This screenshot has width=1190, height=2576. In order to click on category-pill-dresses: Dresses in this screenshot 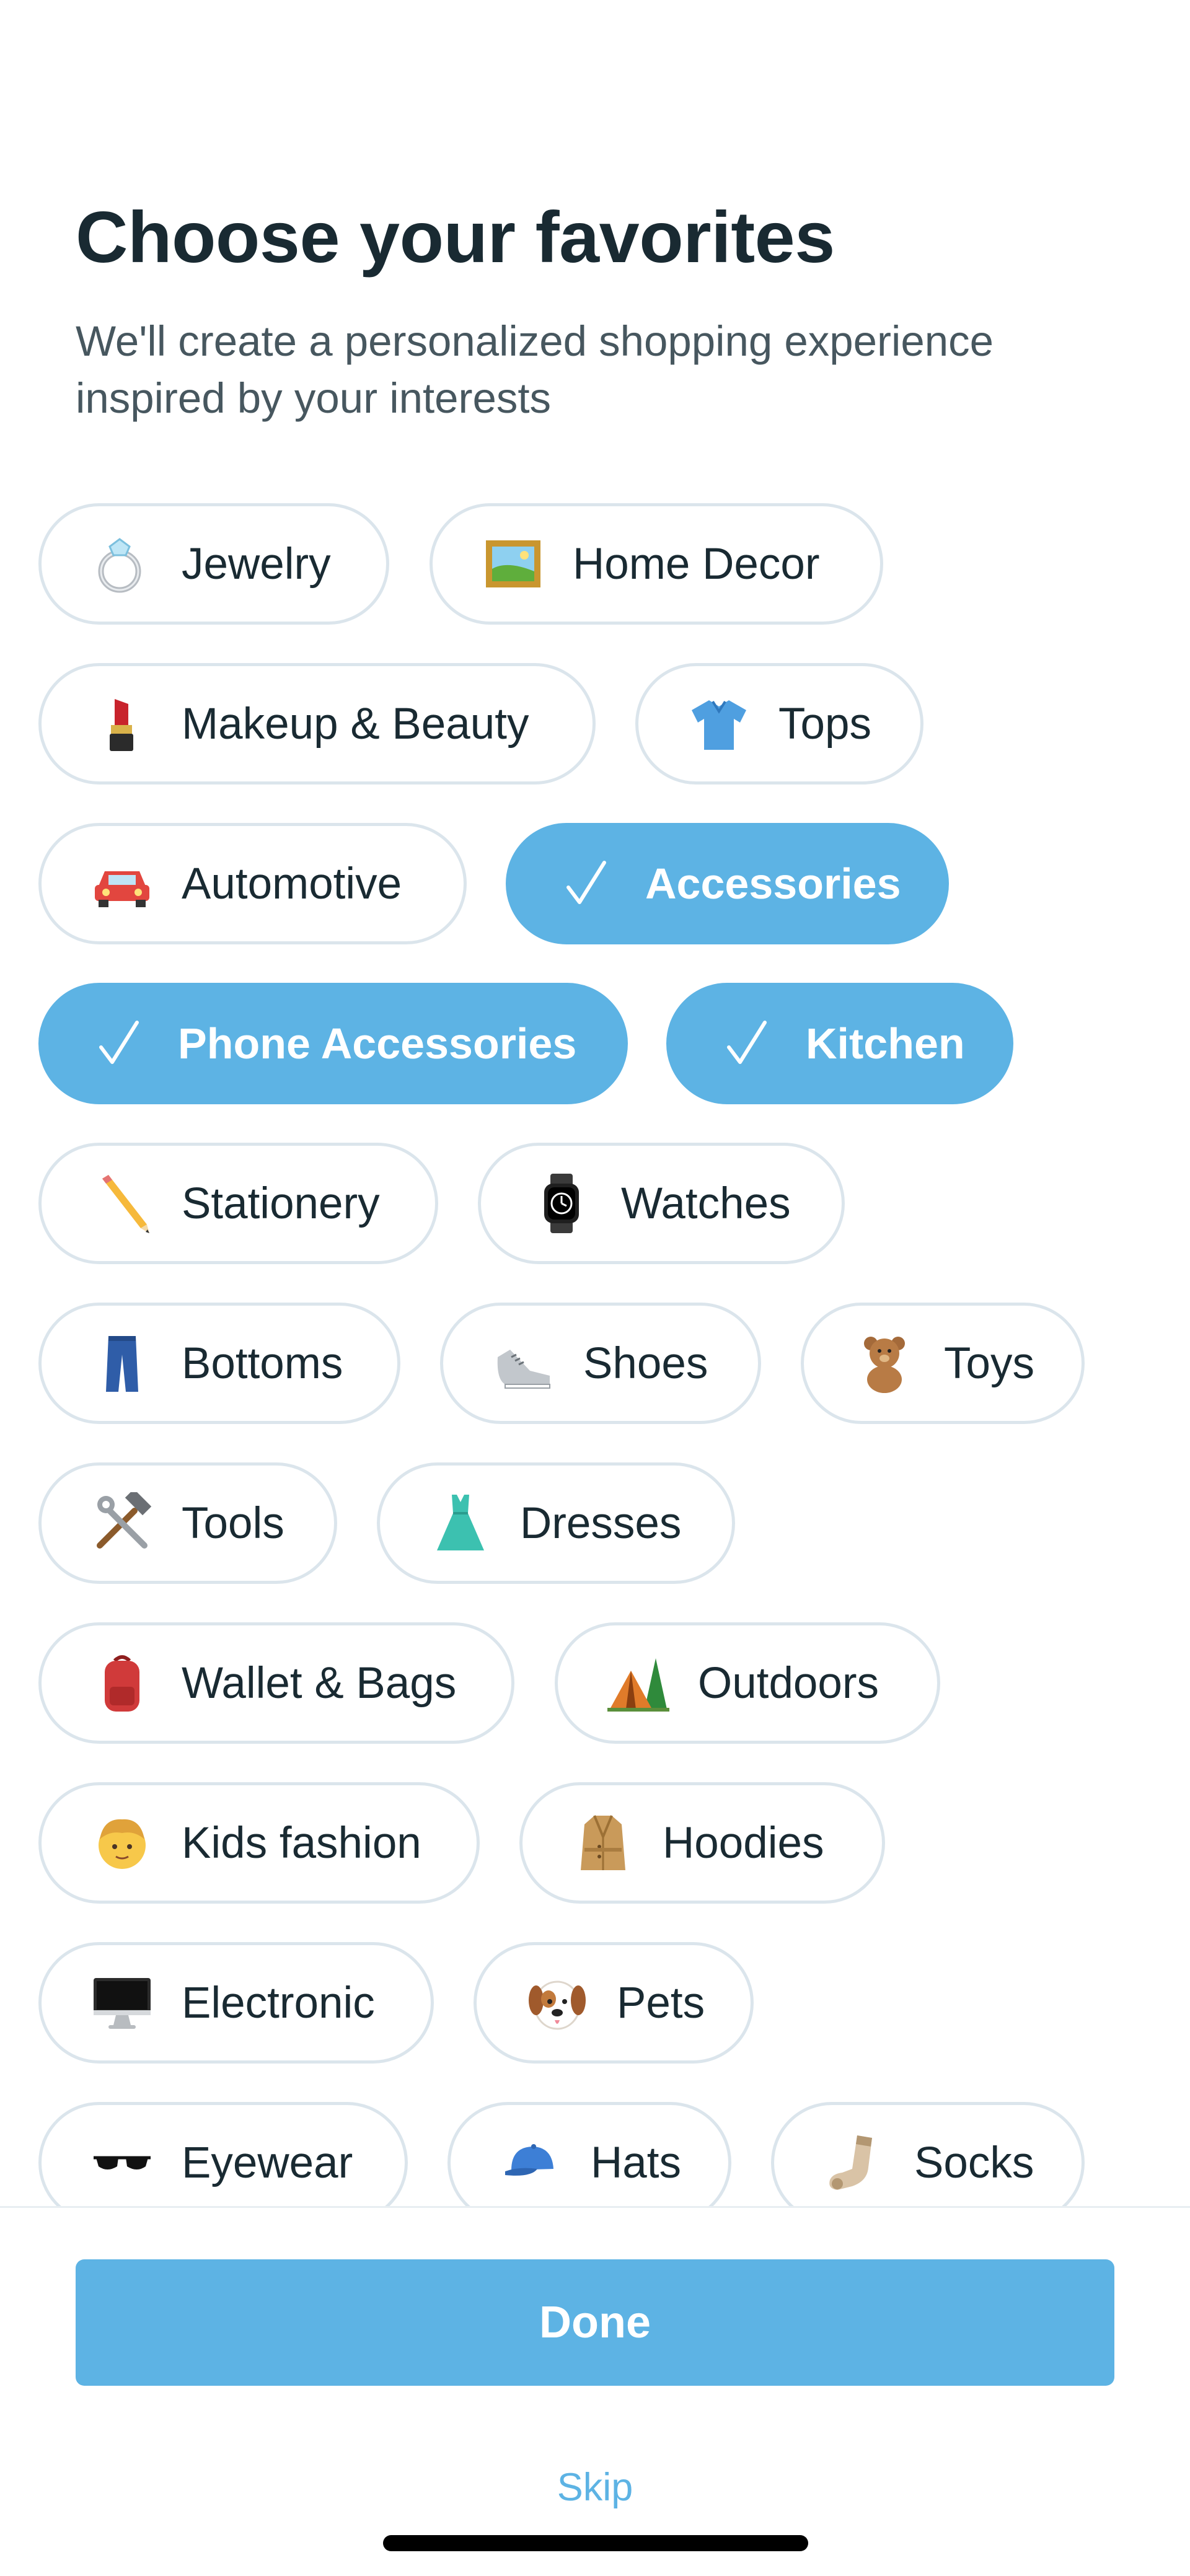, I will do `click(556, 1523)`.